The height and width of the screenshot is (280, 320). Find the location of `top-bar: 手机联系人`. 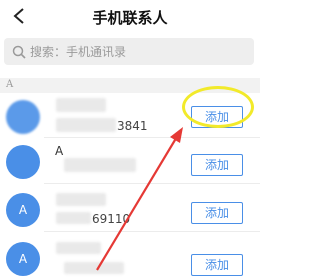

top-bar: 手机联系人 is located at coordinates (130, 18).